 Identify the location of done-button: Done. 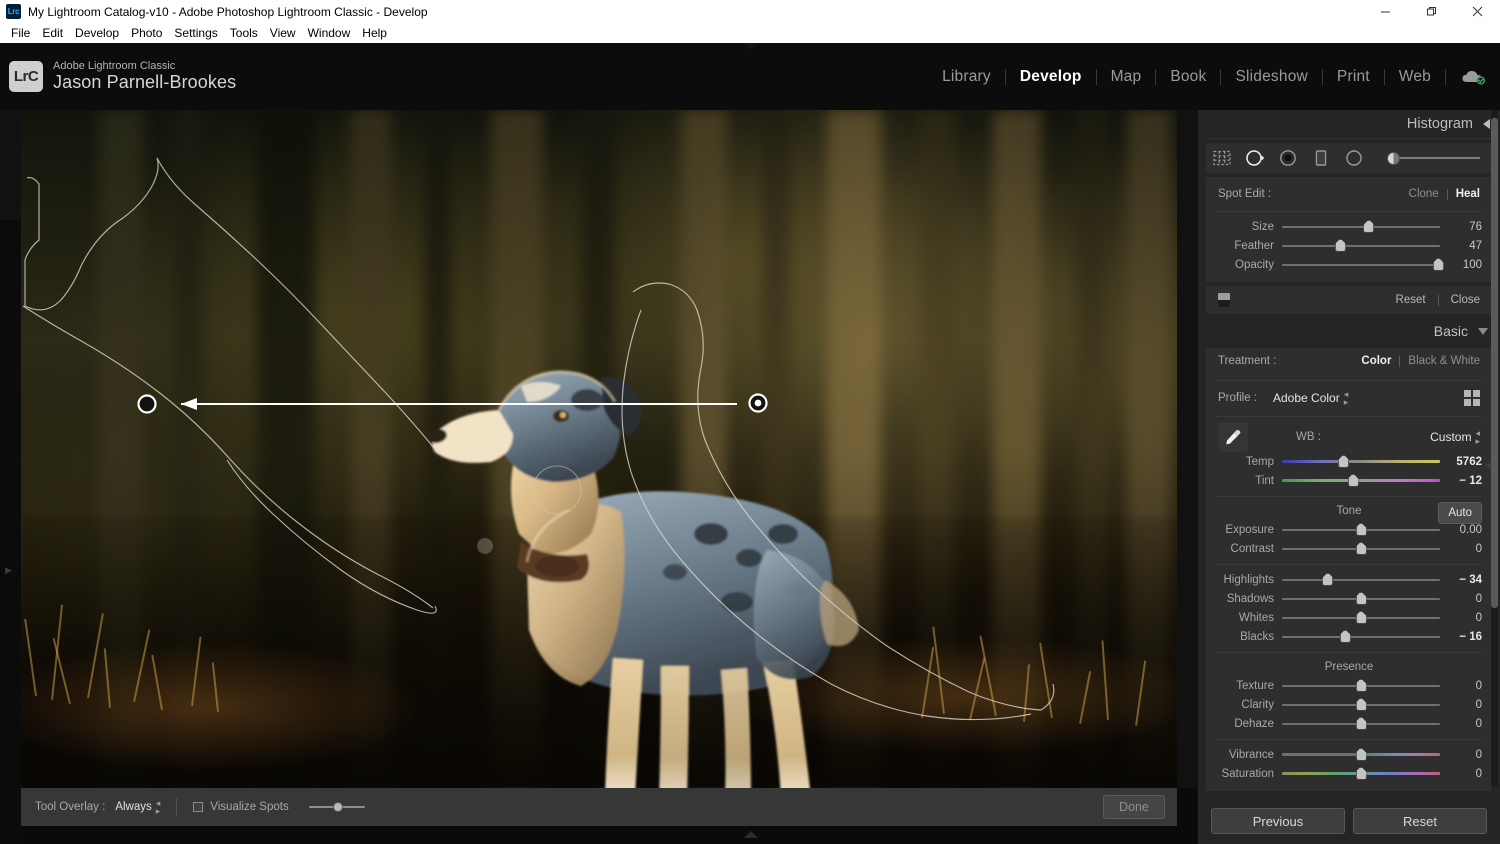
(1134, 807).